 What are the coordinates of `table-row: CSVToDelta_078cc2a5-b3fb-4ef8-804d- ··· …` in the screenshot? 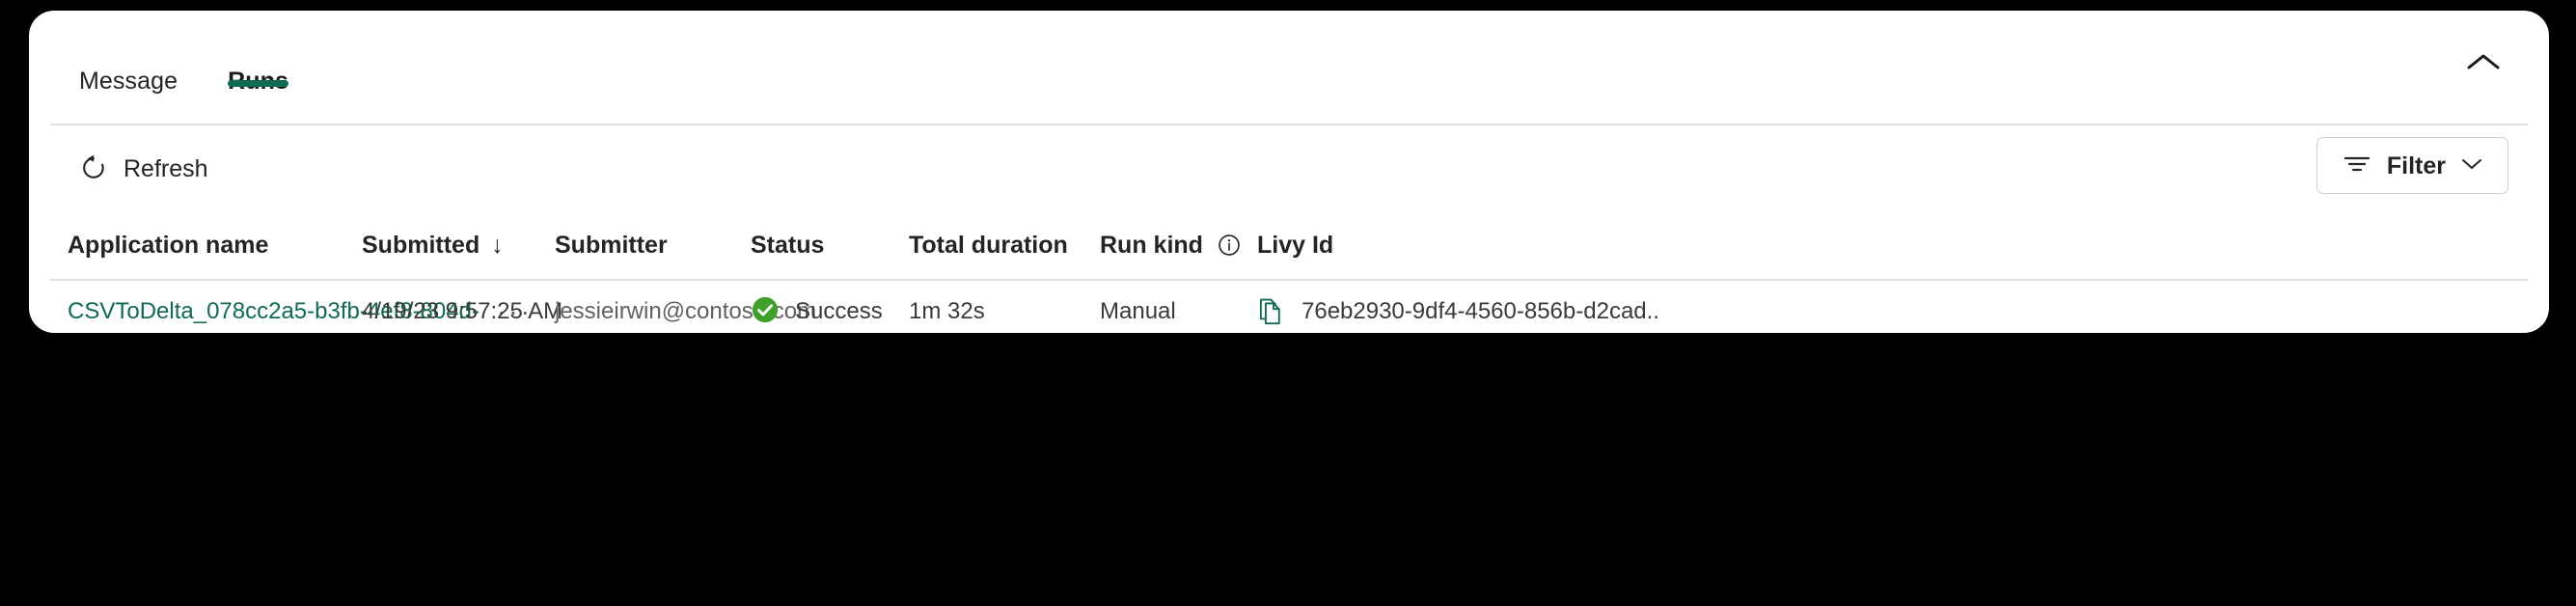 It's located at (1289, 307).